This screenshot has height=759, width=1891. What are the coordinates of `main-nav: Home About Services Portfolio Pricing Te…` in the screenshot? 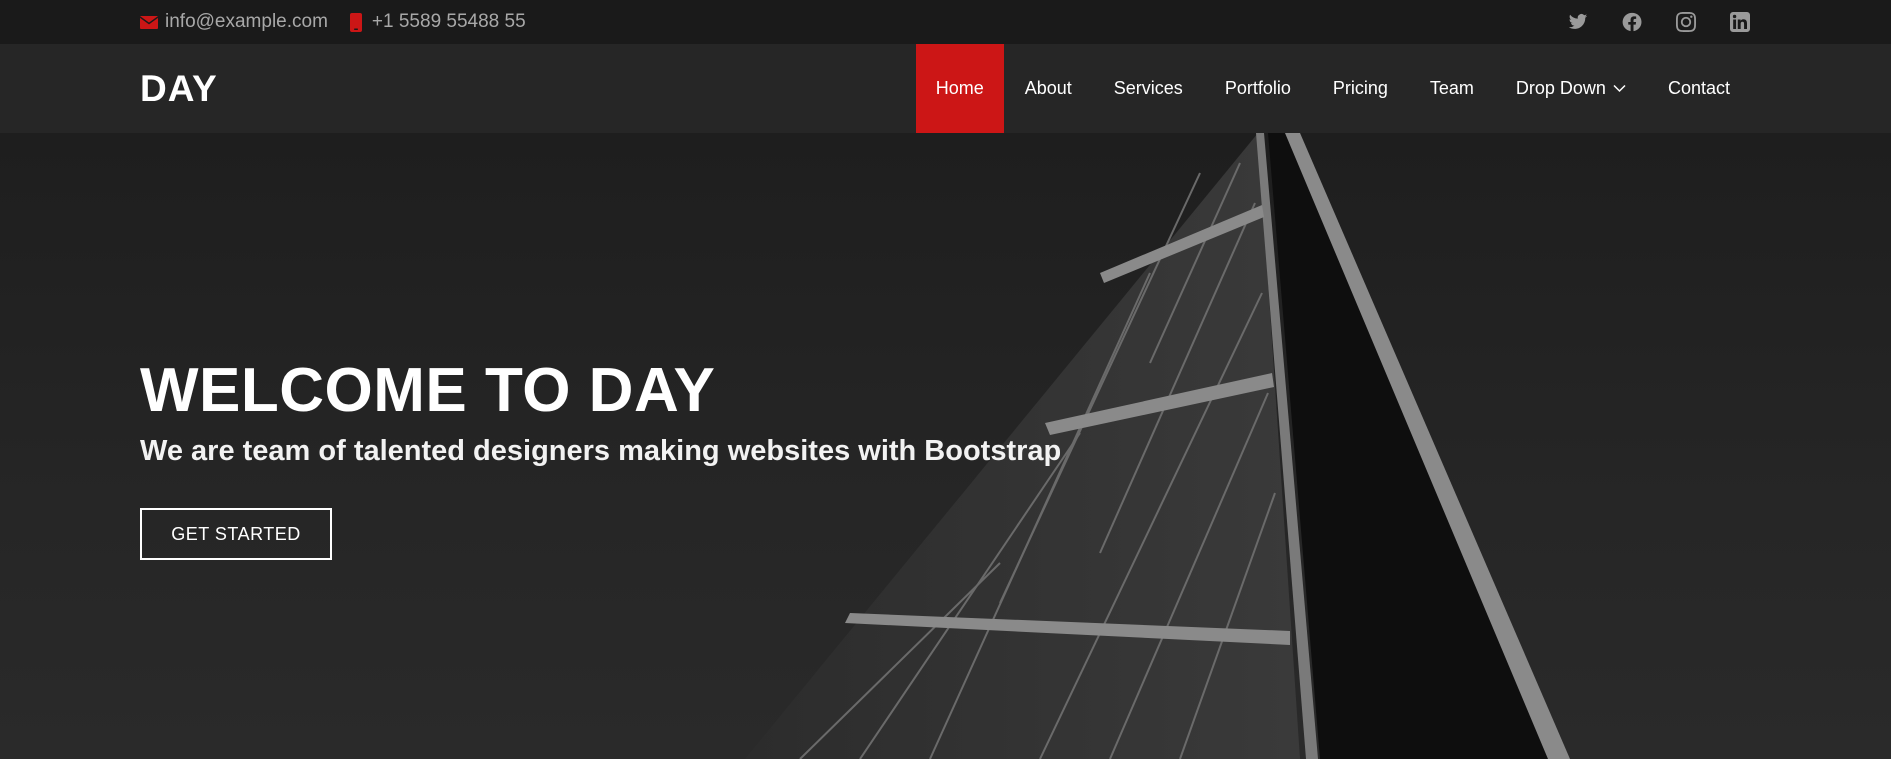 It's located at (1333, 88).